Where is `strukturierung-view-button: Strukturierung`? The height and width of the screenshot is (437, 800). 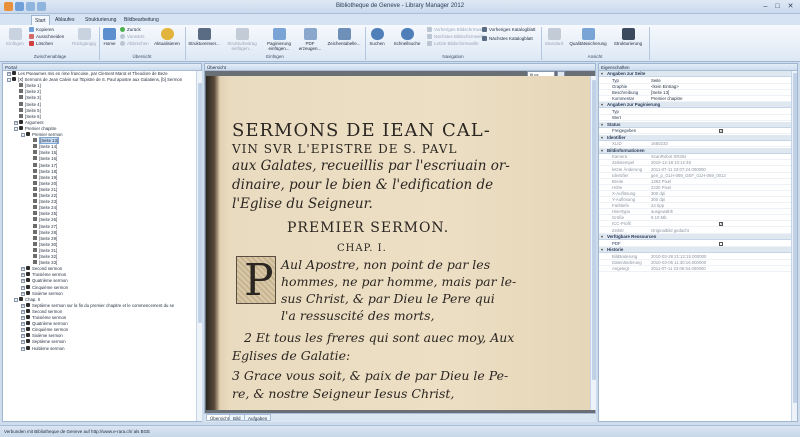 strukturierung-view-button: Strukturierung is located at coordinates (628, 37).